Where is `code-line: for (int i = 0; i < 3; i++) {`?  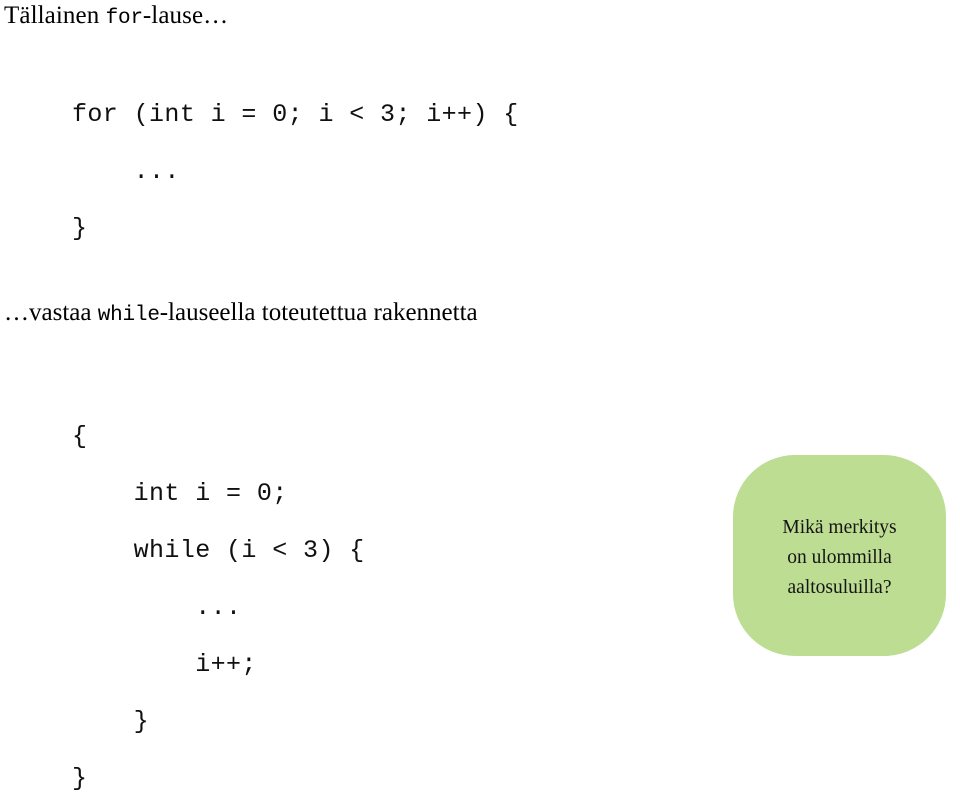
code-line: for (int i = 0; i < 3; i++) { is located at coordinates (295, 114).